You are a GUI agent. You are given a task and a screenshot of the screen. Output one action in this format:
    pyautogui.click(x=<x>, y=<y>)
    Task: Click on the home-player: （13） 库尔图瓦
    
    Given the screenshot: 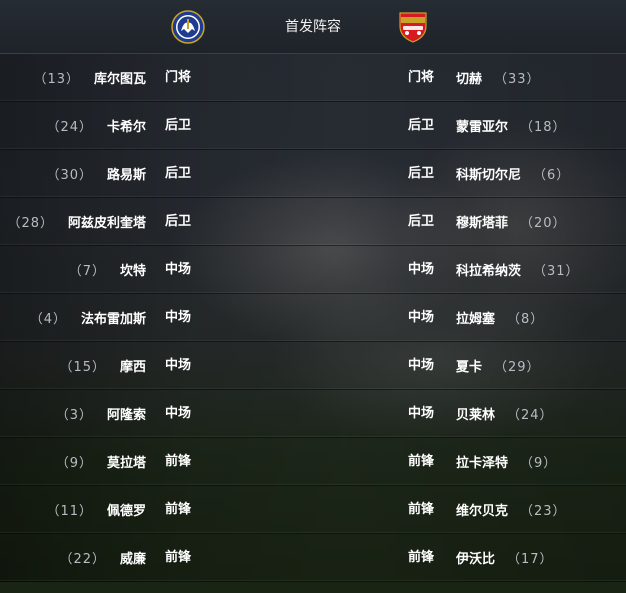 What is the action you would take?
    pyautogui.click(x=73, y=77)
    